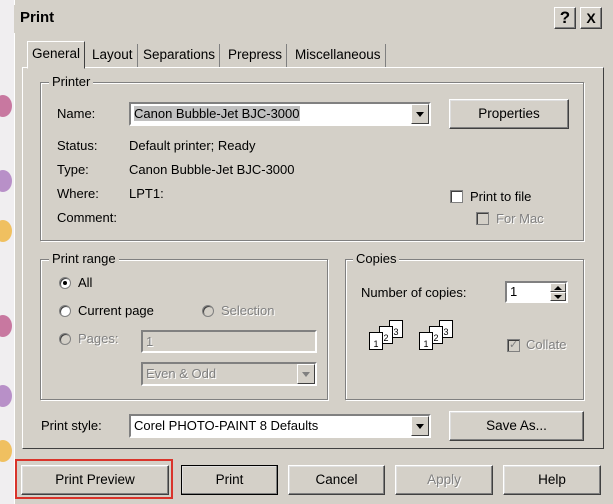 The width and height of the screenshot is (613, 504). What do you see at coordinates (336, 480) in the screenshot?
I see `cancel-button: Cancel` at bounding box center [336, 480].